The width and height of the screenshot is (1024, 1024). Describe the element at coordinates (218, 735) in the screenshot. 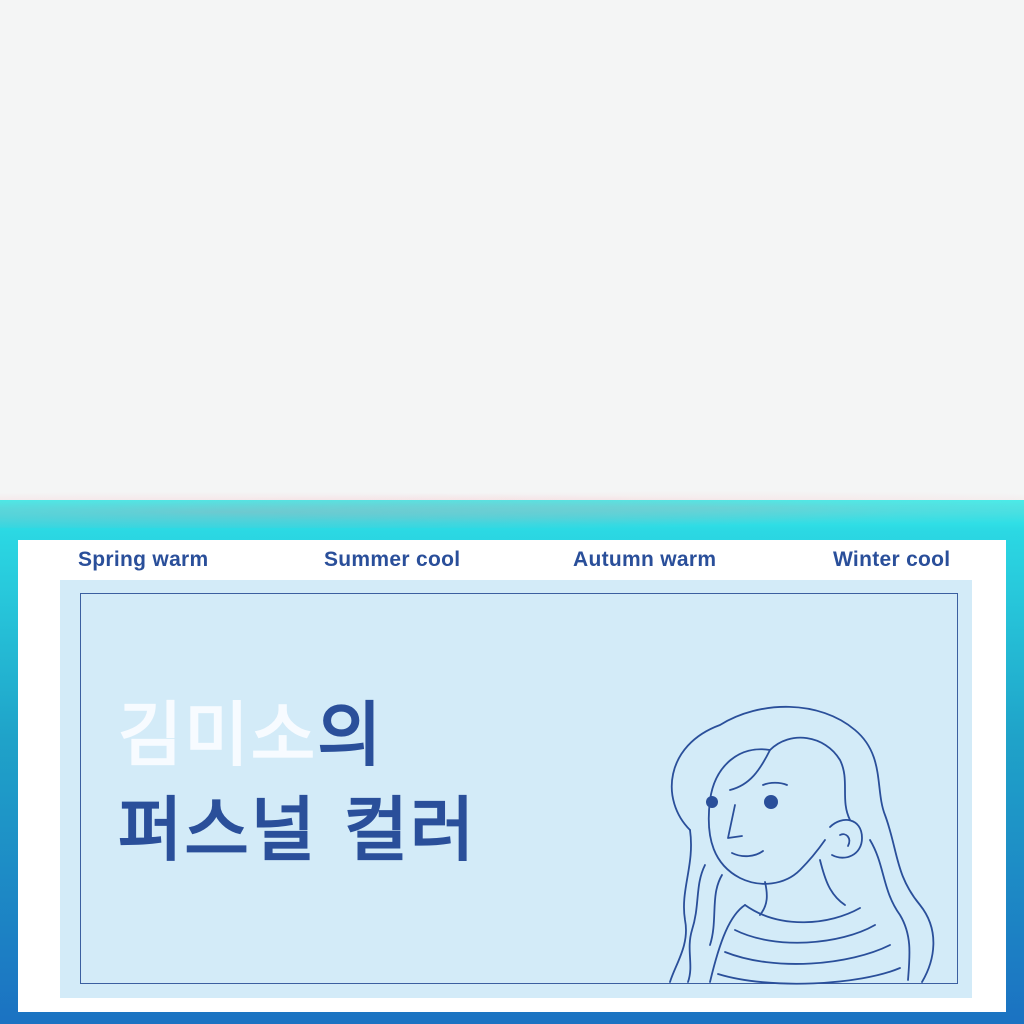

I see `person-name: 김미소` at that location.